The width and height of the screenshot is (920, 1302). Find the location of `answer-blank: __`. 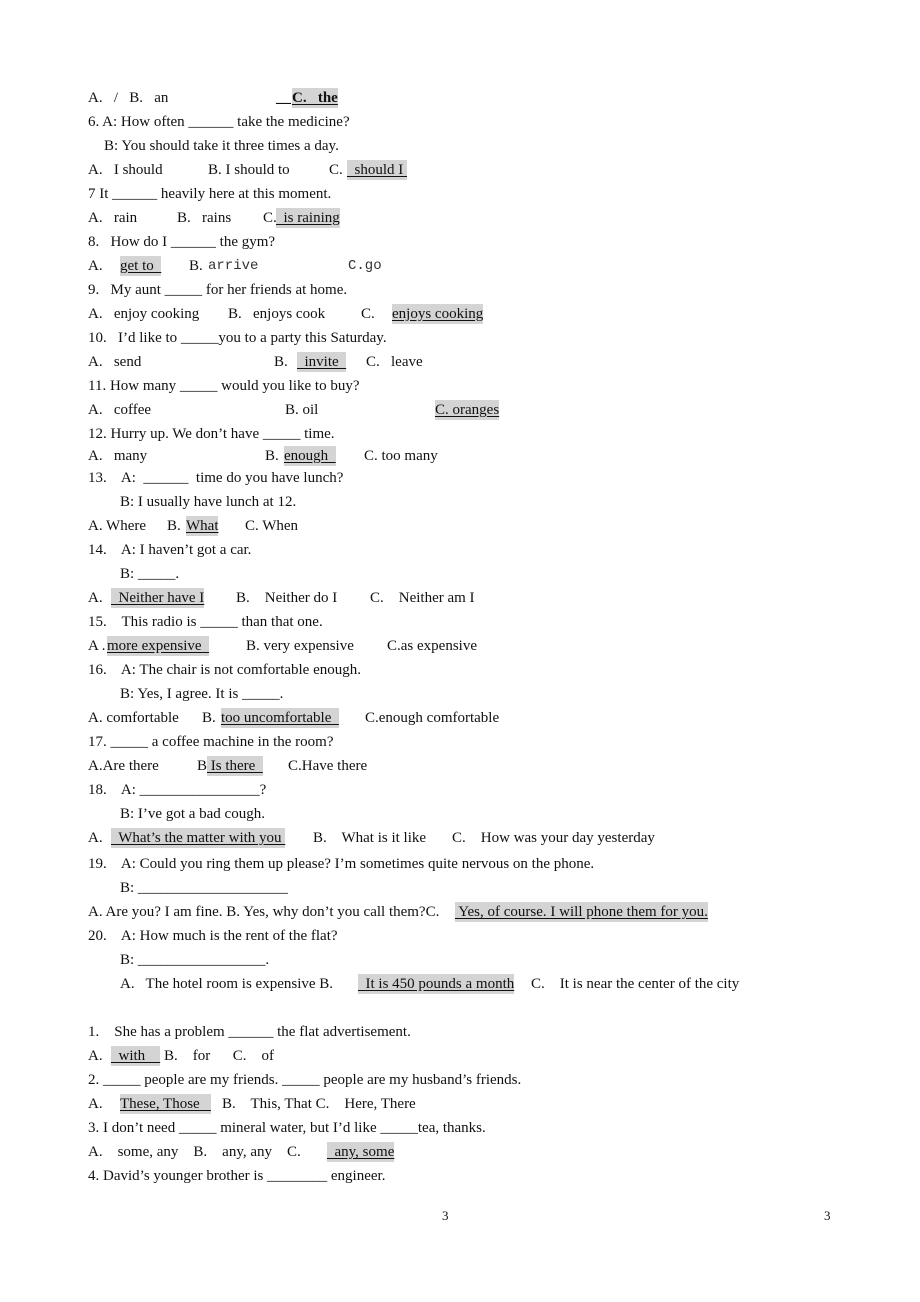

answer-blank: __ is located at coordinates (283, 98).